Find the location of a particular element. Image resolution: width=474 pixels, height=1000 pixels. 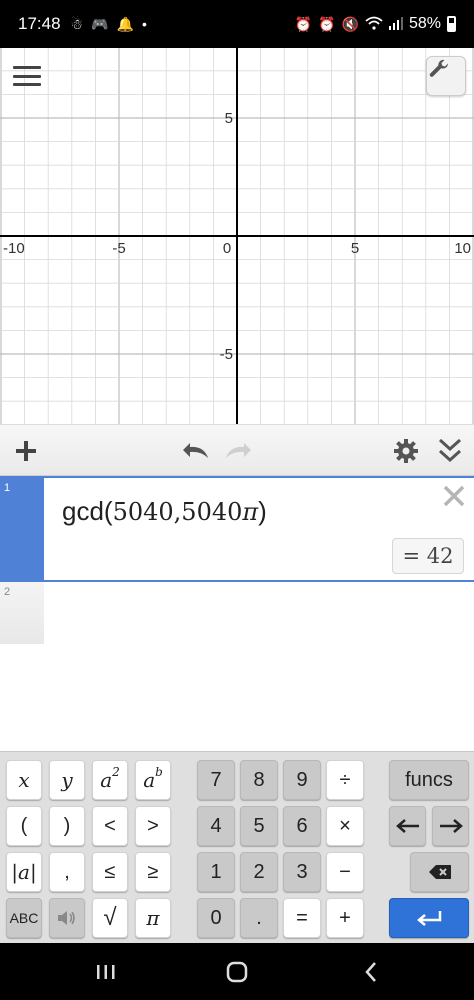

settings-button is located at coordinates (406, 451).